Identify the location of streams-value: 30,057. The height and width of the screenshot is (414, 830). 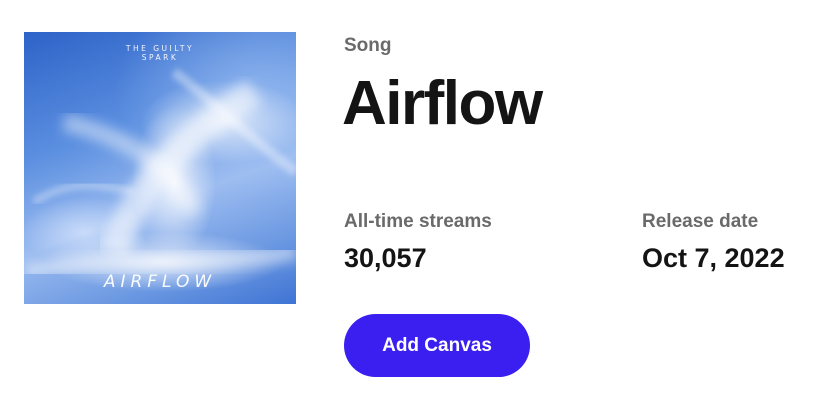
(385, 258).